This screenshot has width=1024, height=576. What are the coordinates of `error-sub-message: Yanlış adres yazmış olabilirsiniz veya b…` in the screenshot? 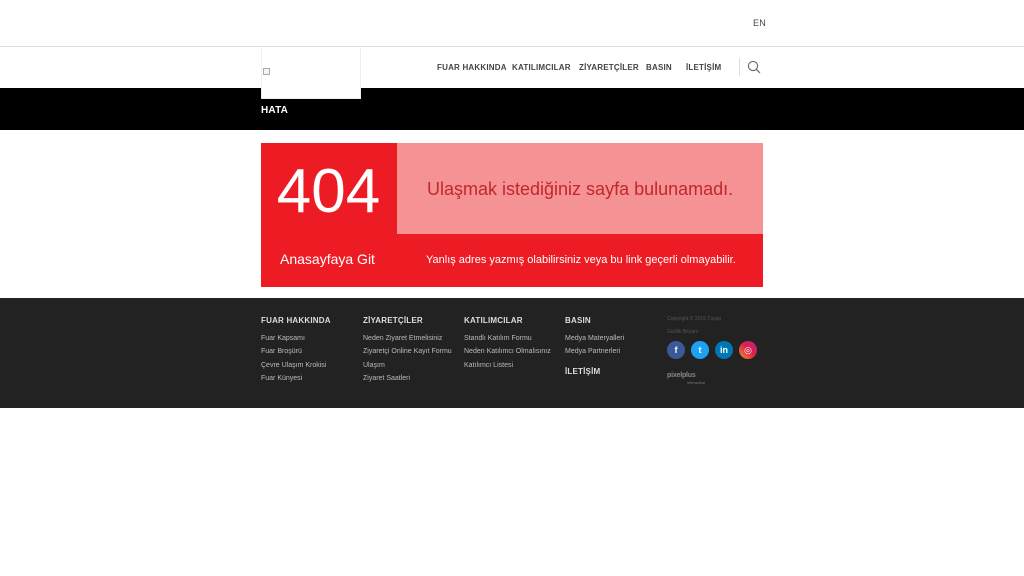 It's located at (581, 260).